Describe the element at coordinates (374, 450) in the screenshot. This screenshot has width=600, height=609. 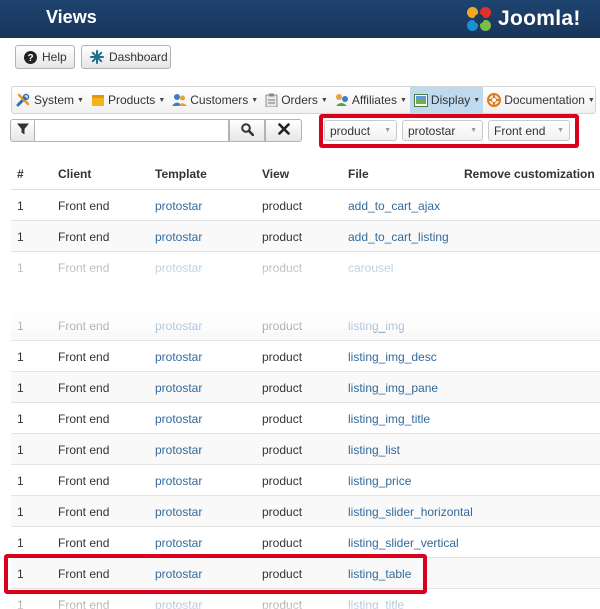
I see `cell-file: listing_list` at that location.